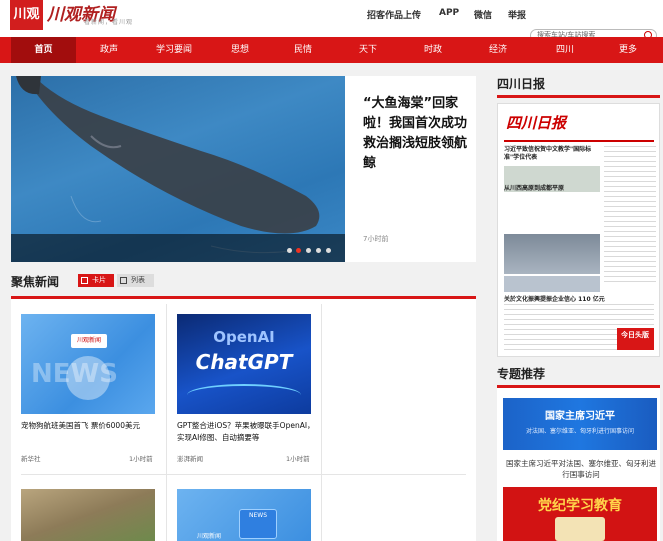  Describe the element at coordinates (35, 282) in the screenshot. I see `focus-news-title: 聚焦新闻` at that location.